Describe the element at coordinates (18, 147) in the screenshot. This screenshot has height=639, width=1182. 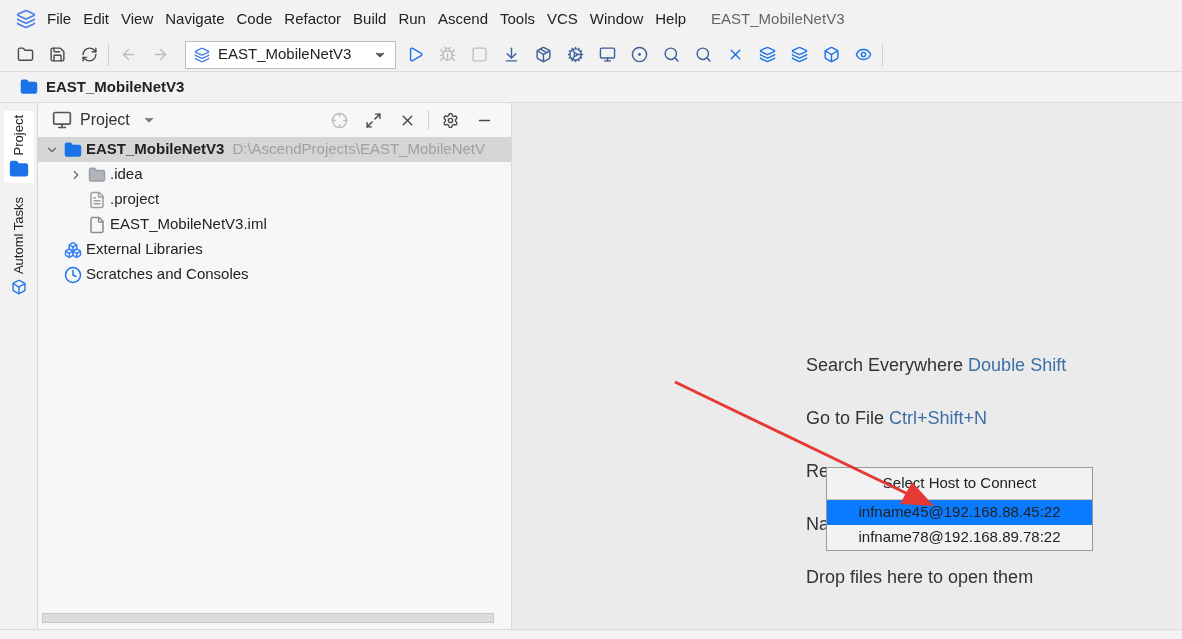
I see `side-tab: Project` at that location.